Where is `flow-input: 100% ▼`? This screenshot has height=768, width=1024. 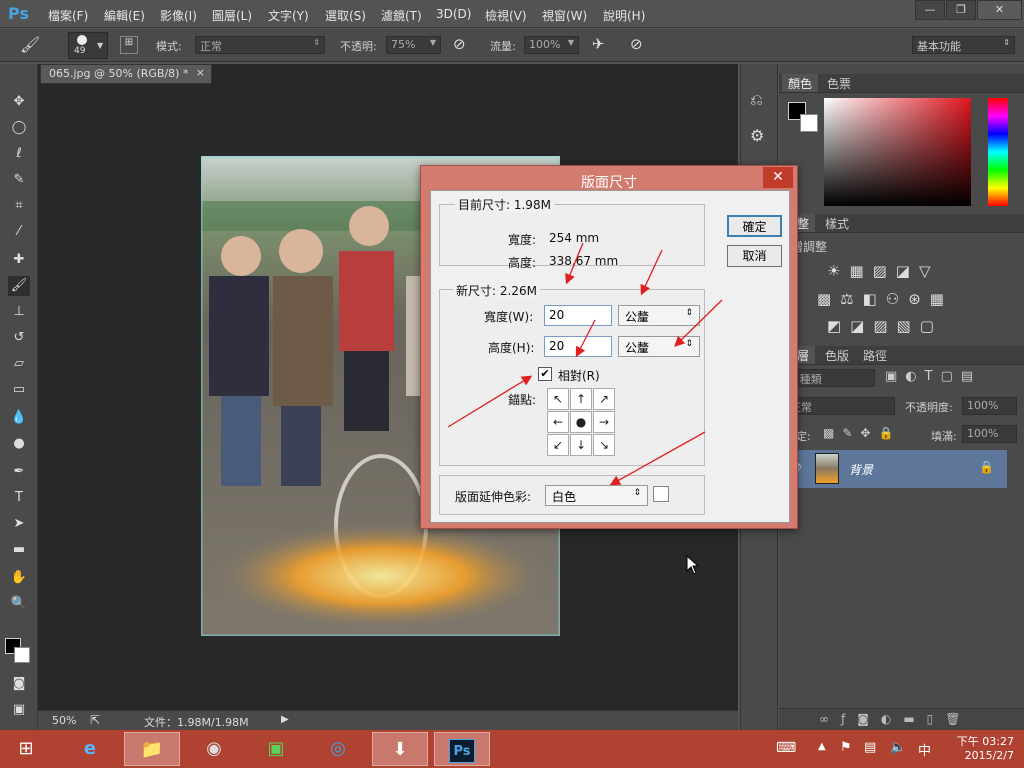 flow-input: 100% ▼ is located at coordinates (551, 45).